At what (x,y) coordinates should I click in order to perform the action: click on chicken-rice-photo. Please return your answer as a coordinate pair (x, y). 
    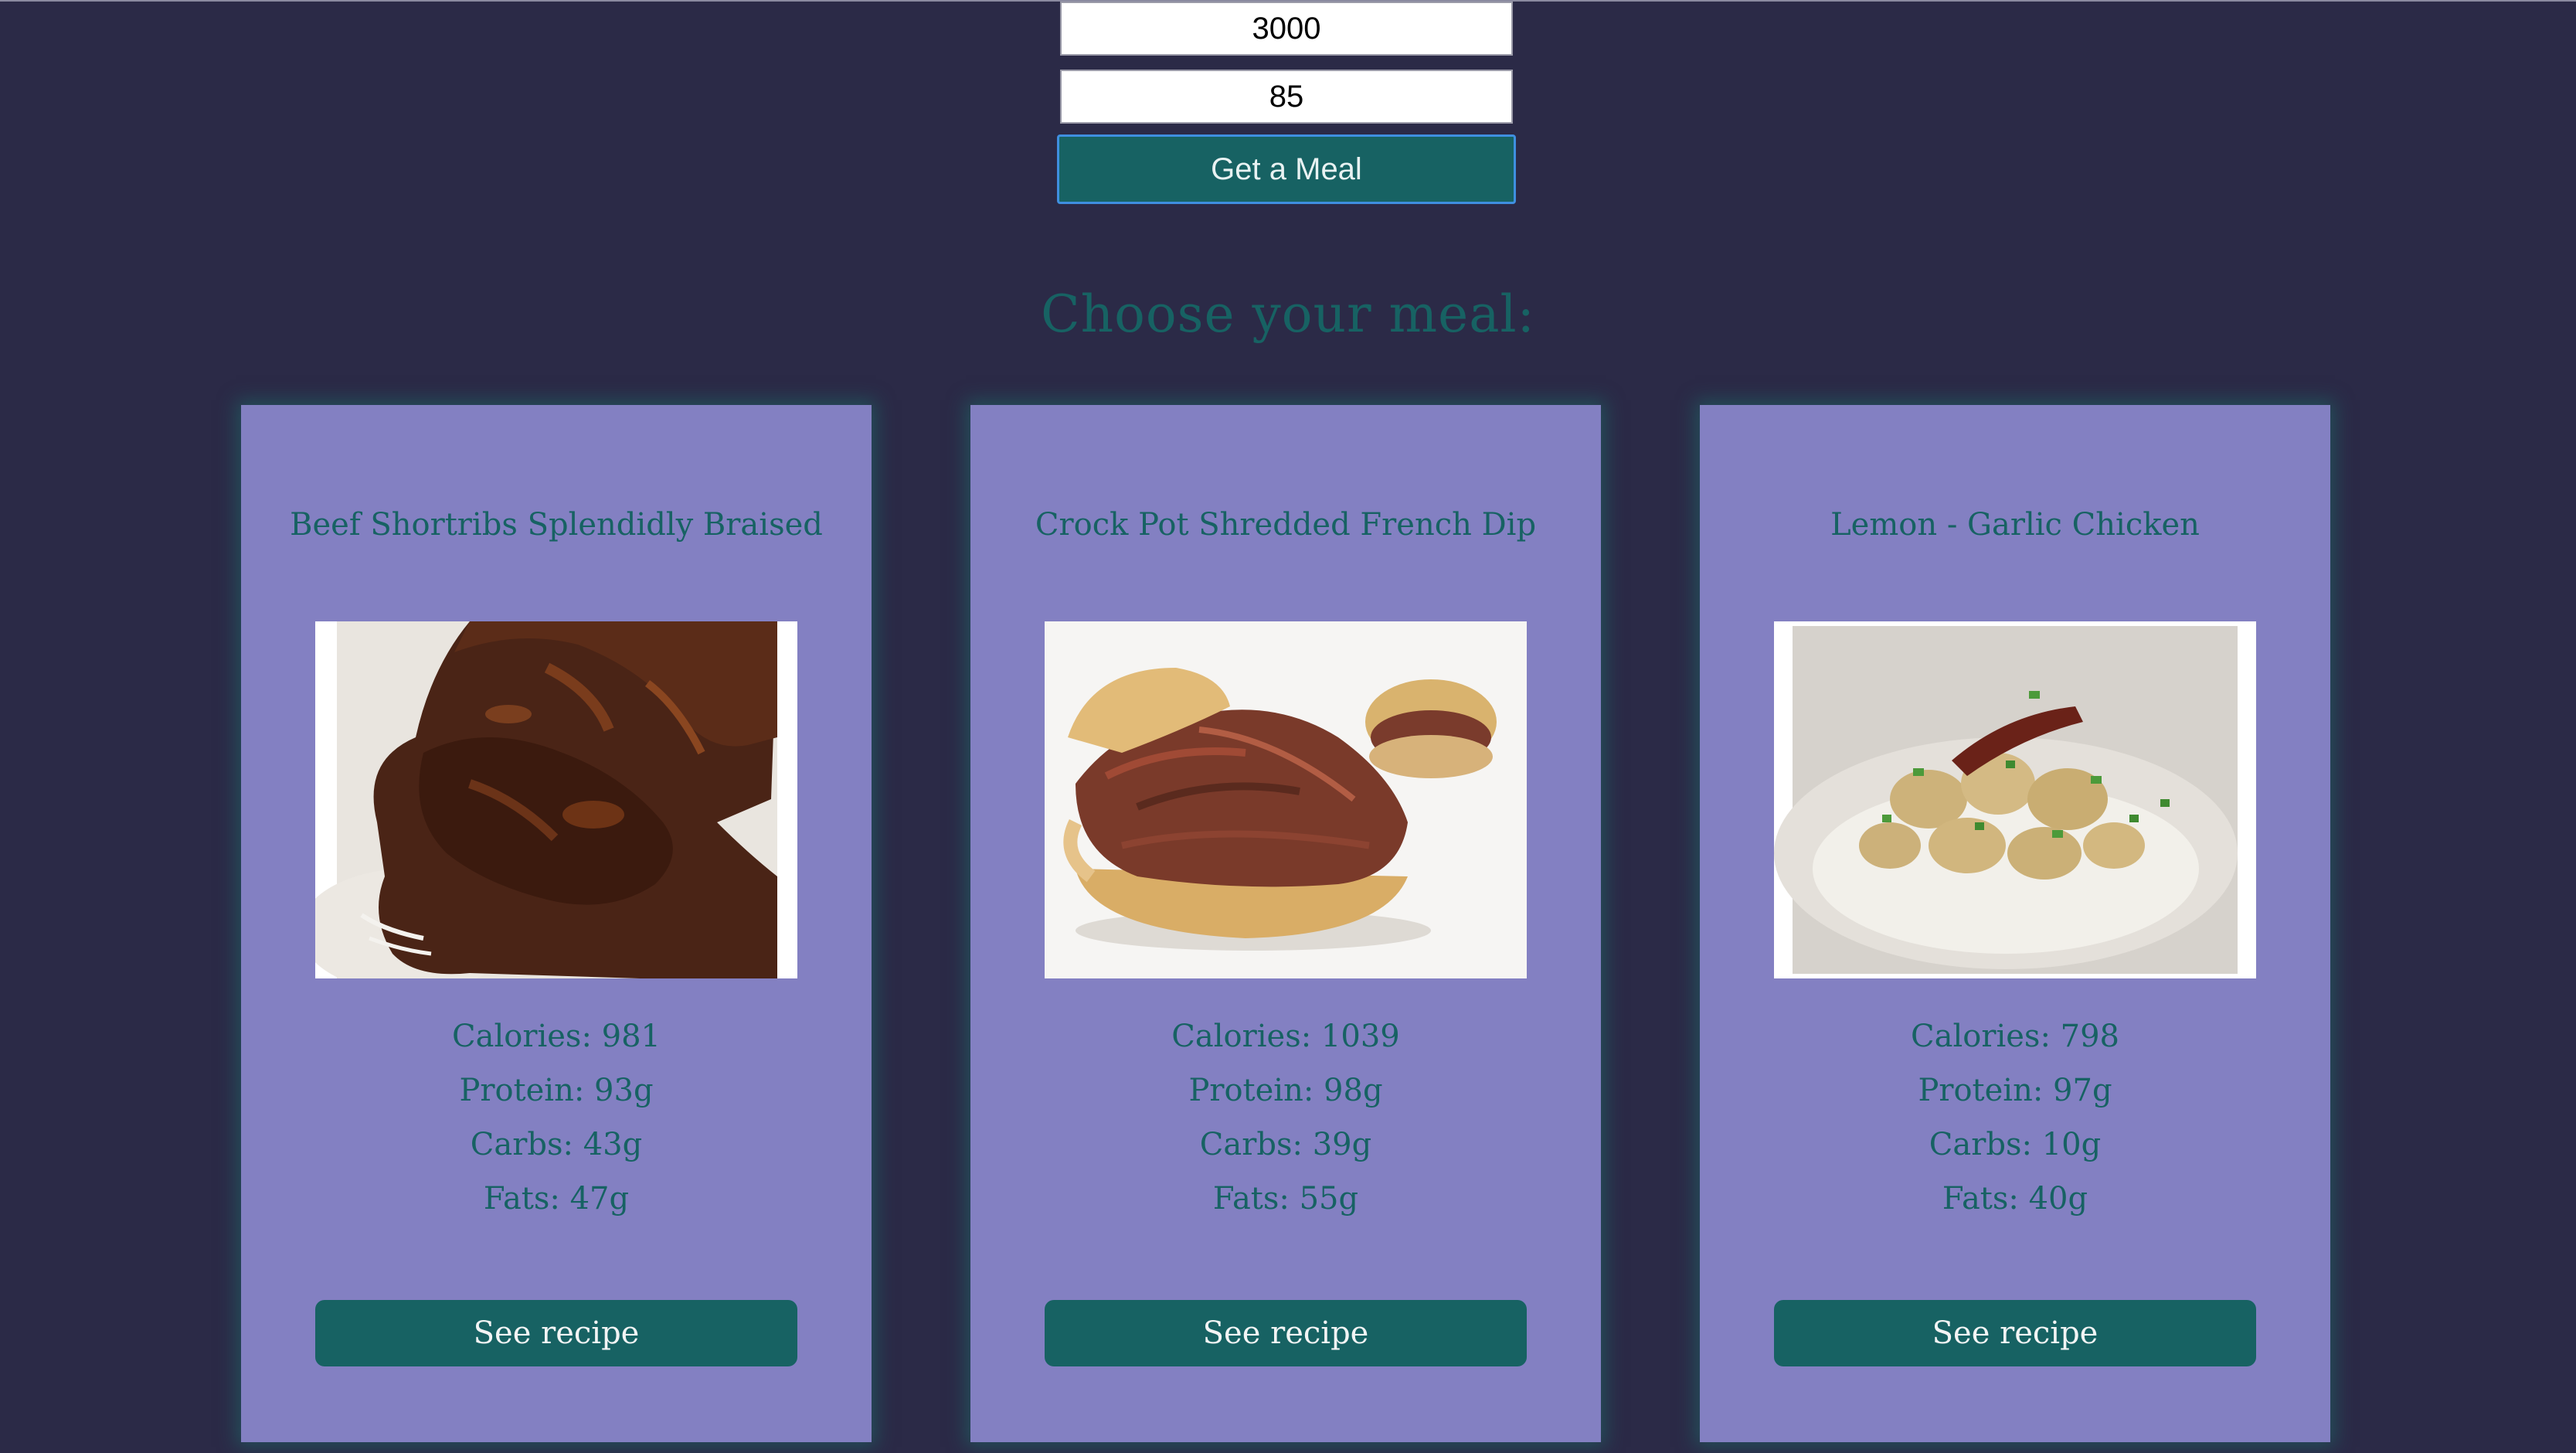
    Looking at the image, I should click on (2015, 799).